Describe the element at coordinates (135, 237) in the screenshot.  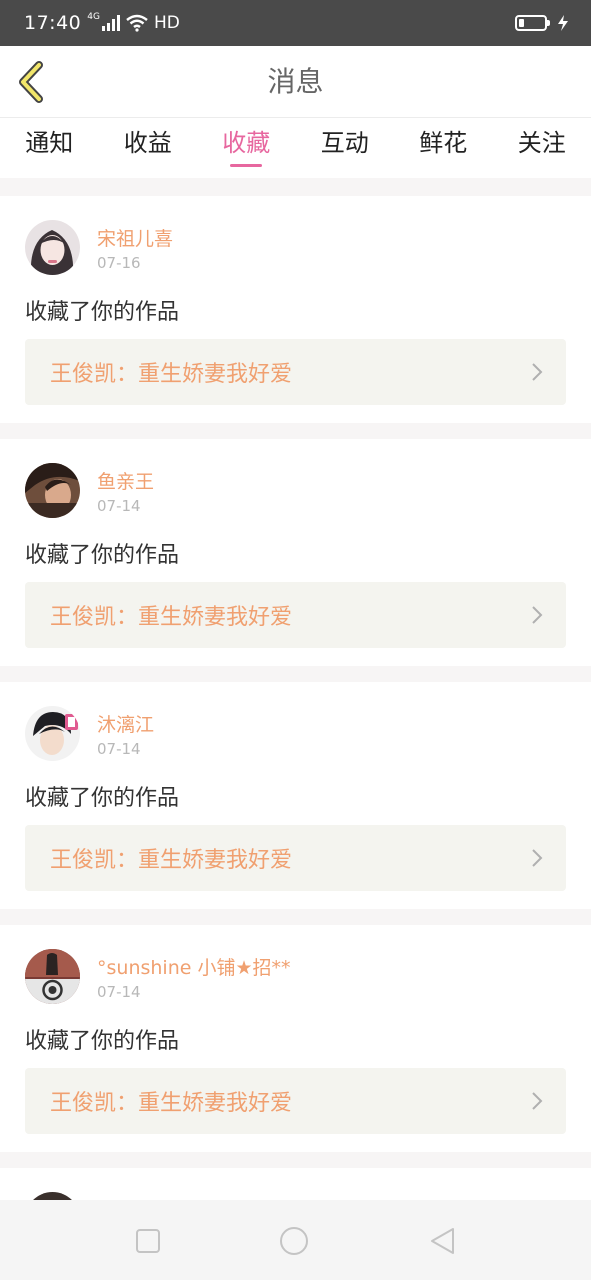
I see `user-name: 宋祖儿喜` at that location.